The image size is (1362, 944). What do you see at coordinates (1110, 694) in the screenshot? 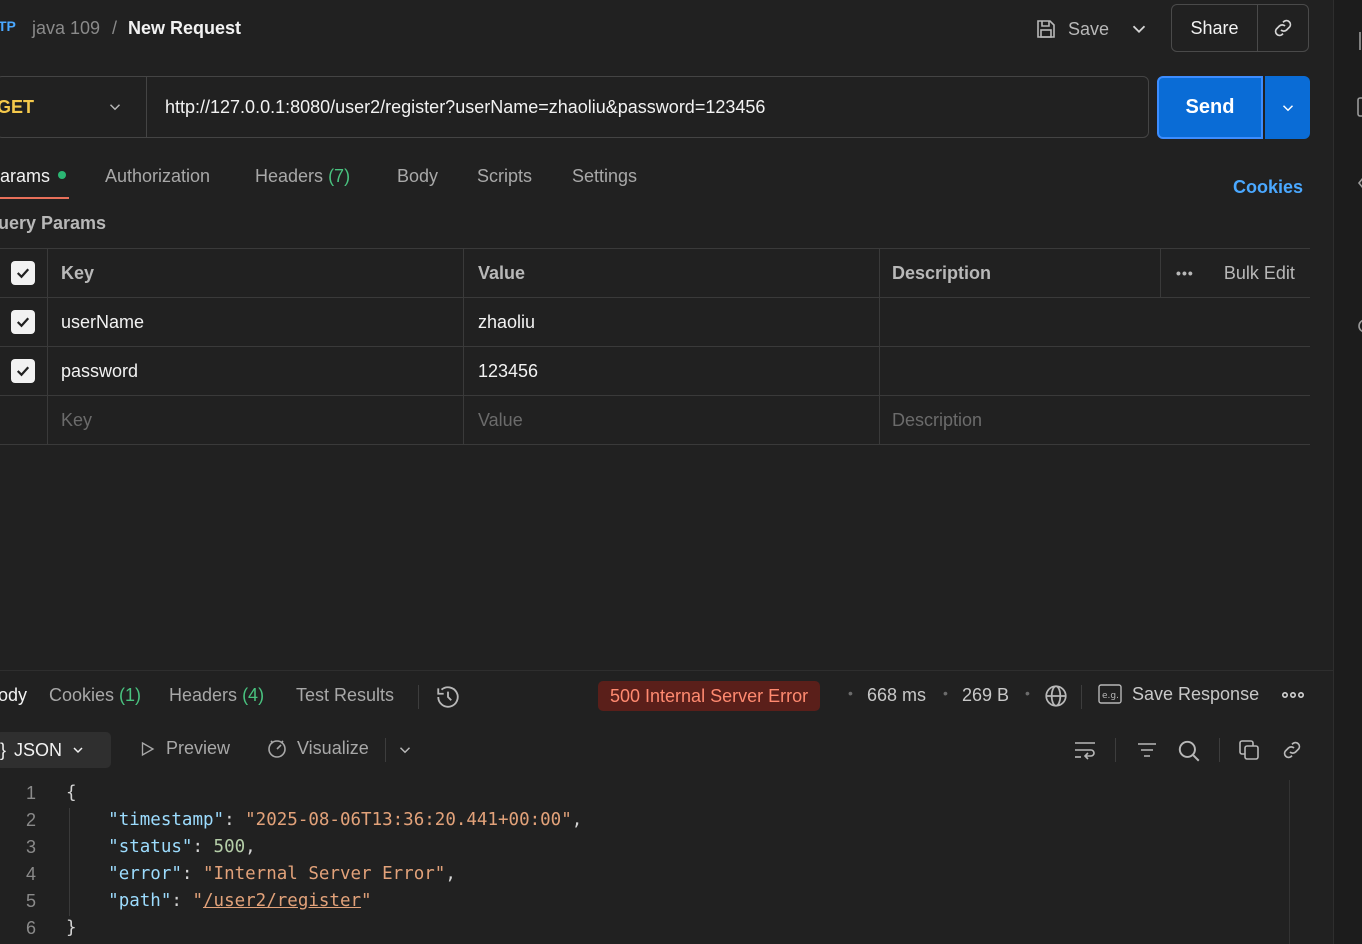
I see `example-icon: e.g.` at bounding box center [1110, 694].